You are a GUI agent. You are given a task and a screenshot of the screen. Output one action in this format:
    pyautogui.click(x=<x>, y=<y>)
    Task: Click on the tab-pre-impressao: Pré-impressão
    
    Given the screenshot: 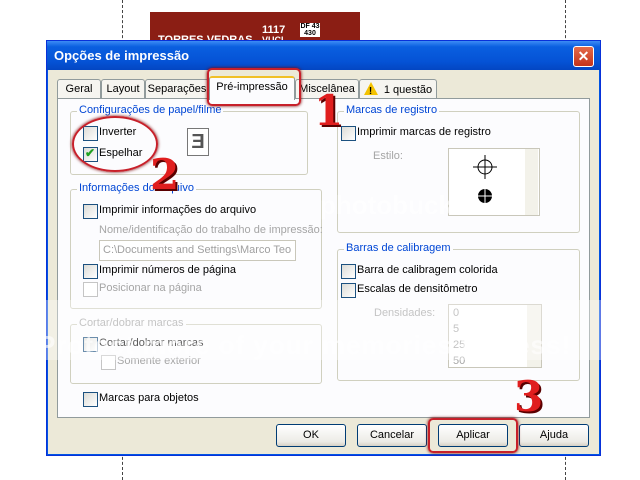 What is the action you would take?
    pyautogui.click(x=252, y=88)
    